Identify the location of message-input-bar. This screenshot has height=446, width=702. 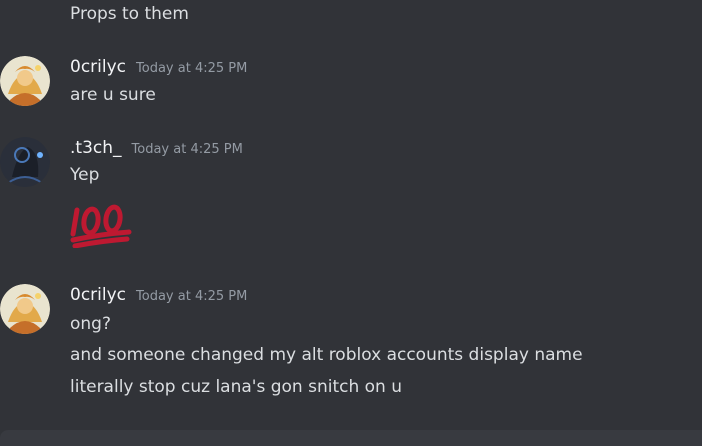
(351, 438).